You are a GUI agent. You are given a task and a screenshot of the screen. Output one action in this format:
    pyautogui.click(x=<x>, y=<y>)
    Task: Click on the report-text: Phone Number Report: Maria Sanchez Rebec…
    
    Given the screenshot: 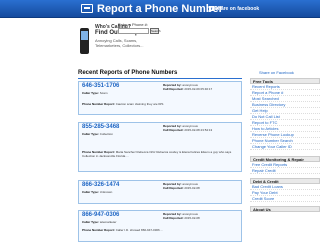 What is the action you would take?
    pyautogui.click(x=157, y=154)
    